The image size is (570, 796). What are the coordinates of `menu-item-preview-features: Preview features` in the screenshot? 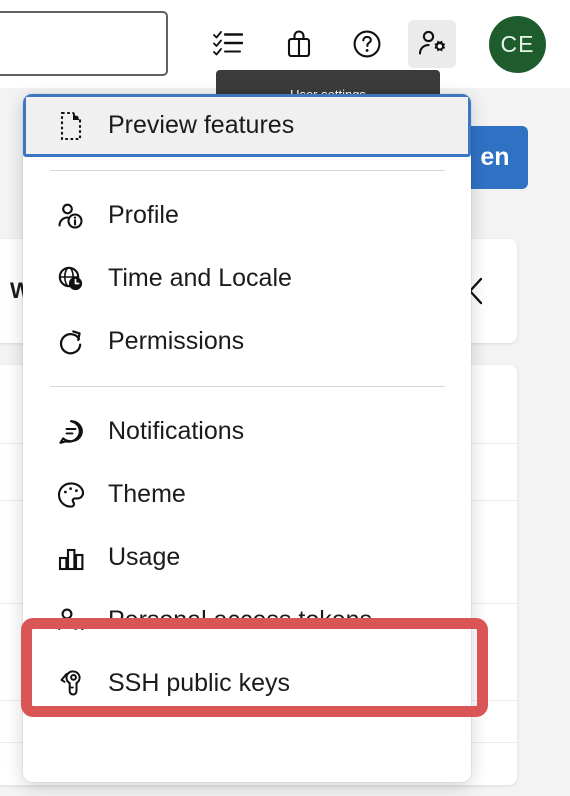 It's located at (247, 125).